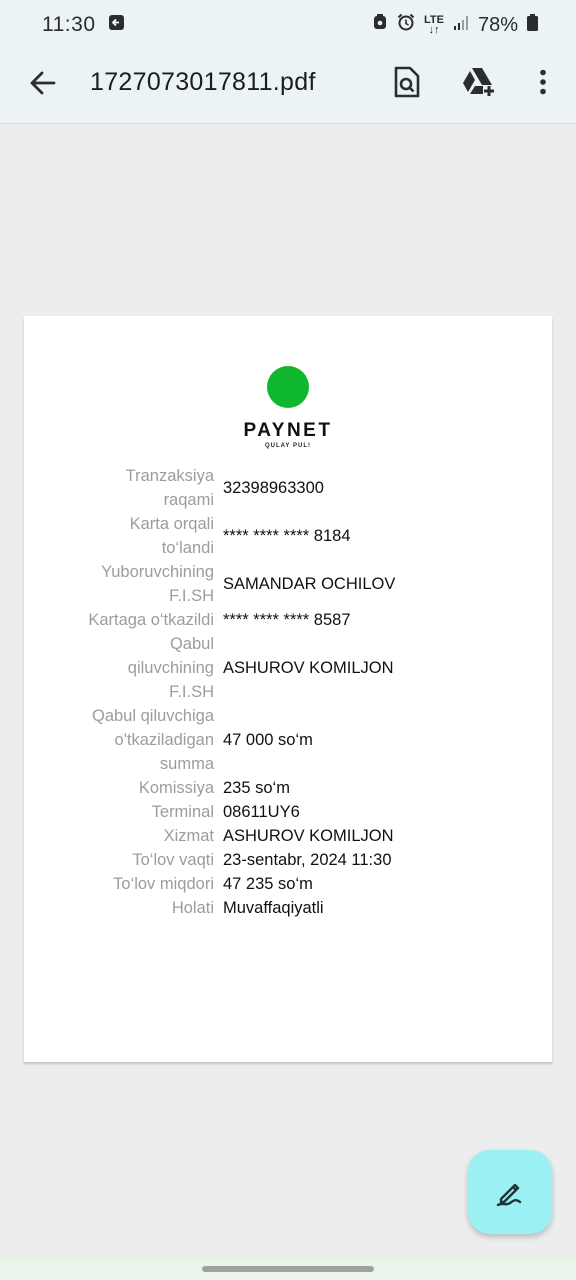 The image size is (576, 1280). What do you see at coordinates (119, 836) in the screenshot?
I see `receipt-label: Xizmat` at bounding box center [119, 836].